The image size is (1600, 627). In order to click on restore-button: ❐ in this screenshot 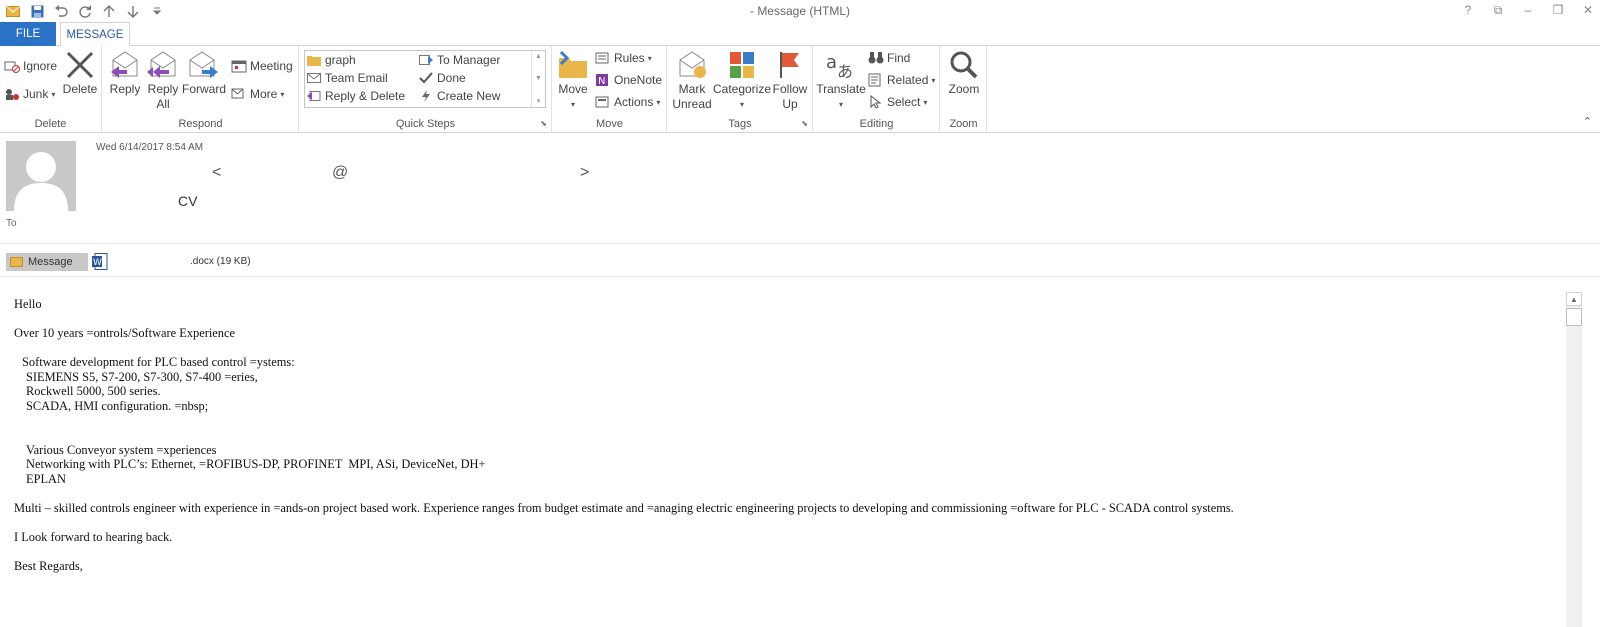, I will do `click(1558, 10)`.